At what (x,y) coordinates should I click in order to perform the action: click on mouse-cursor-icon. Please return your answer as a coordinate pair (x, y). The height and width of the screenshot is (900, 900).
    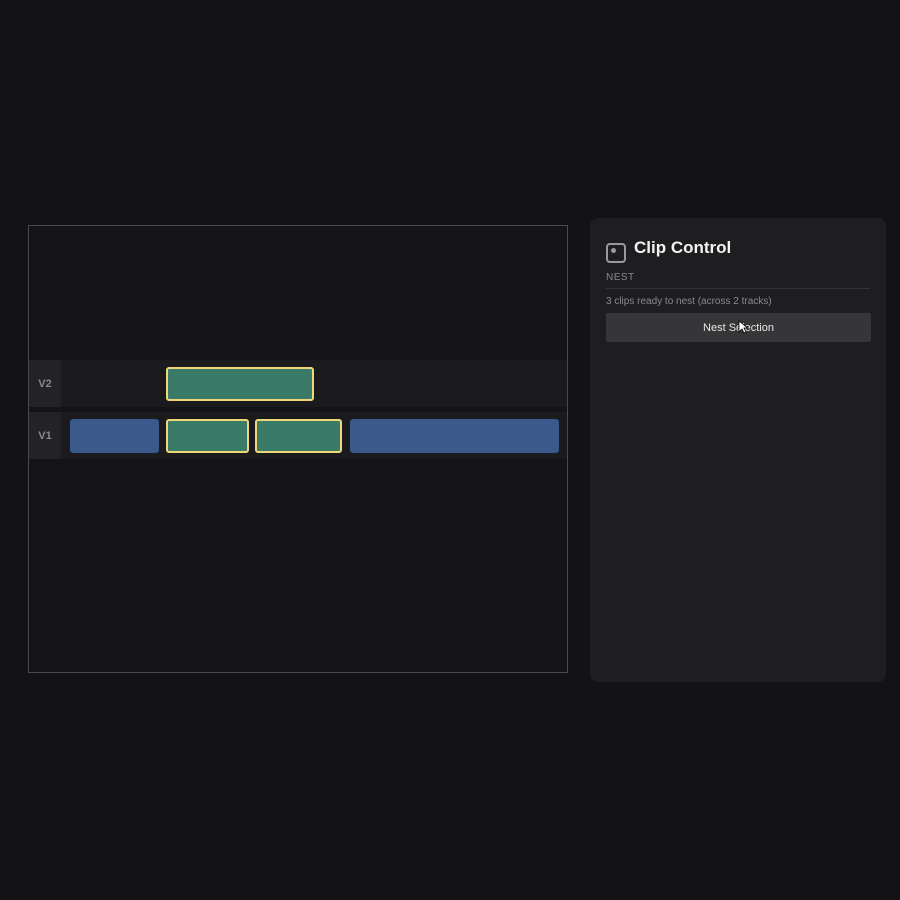
    Looking at the image, I should click on (743, 327).